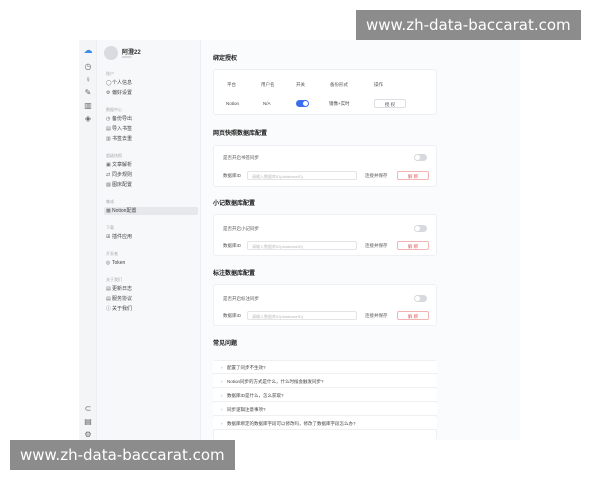 This screenshot has width=600, height=480. What do you see at coordinates (420, 228) in the screenshot?
I see `note-sync-toggle` at bounding box center [420, 228].